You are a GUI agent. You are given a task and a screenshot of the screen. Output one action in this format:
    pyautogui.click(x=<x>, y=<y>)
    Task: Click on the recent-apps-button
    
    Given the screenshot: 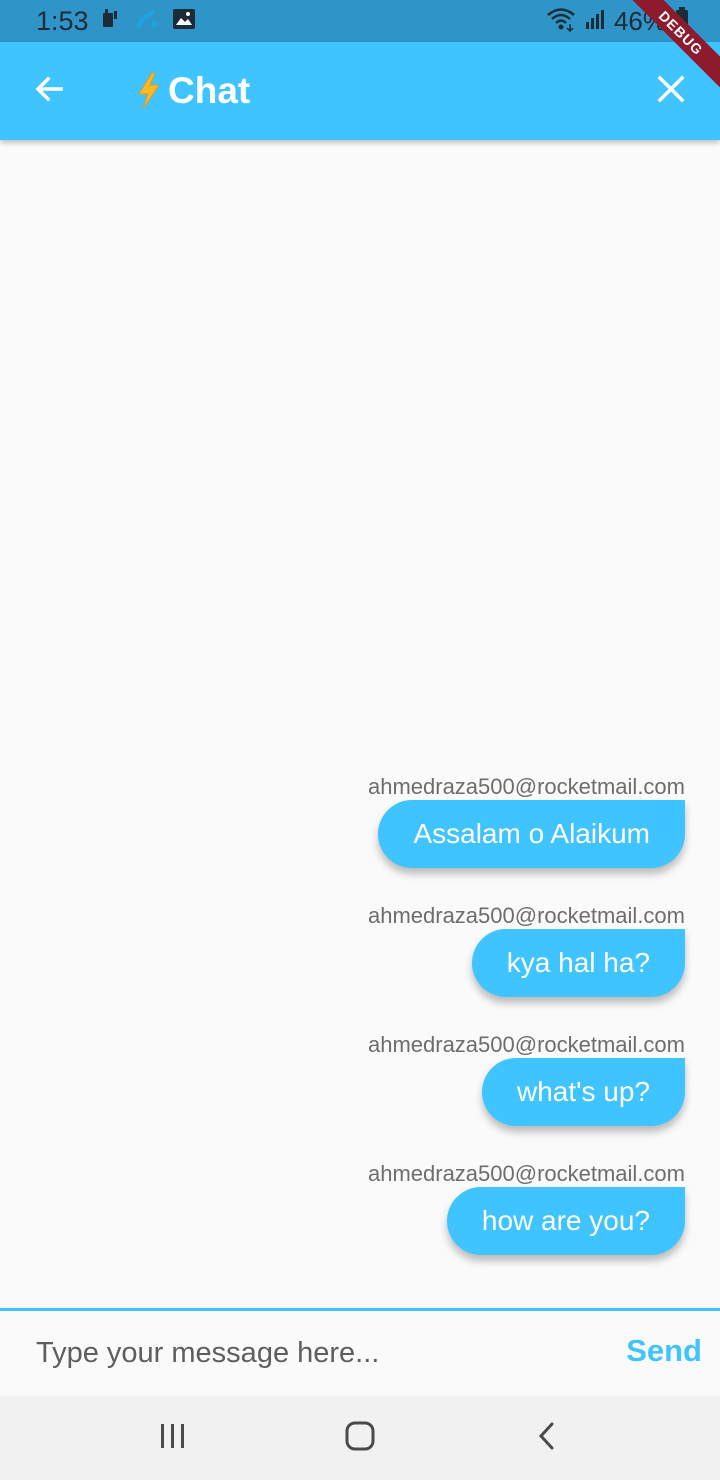 What is the action you would take?
    pyautogui.click(x=173, y=1438)
    